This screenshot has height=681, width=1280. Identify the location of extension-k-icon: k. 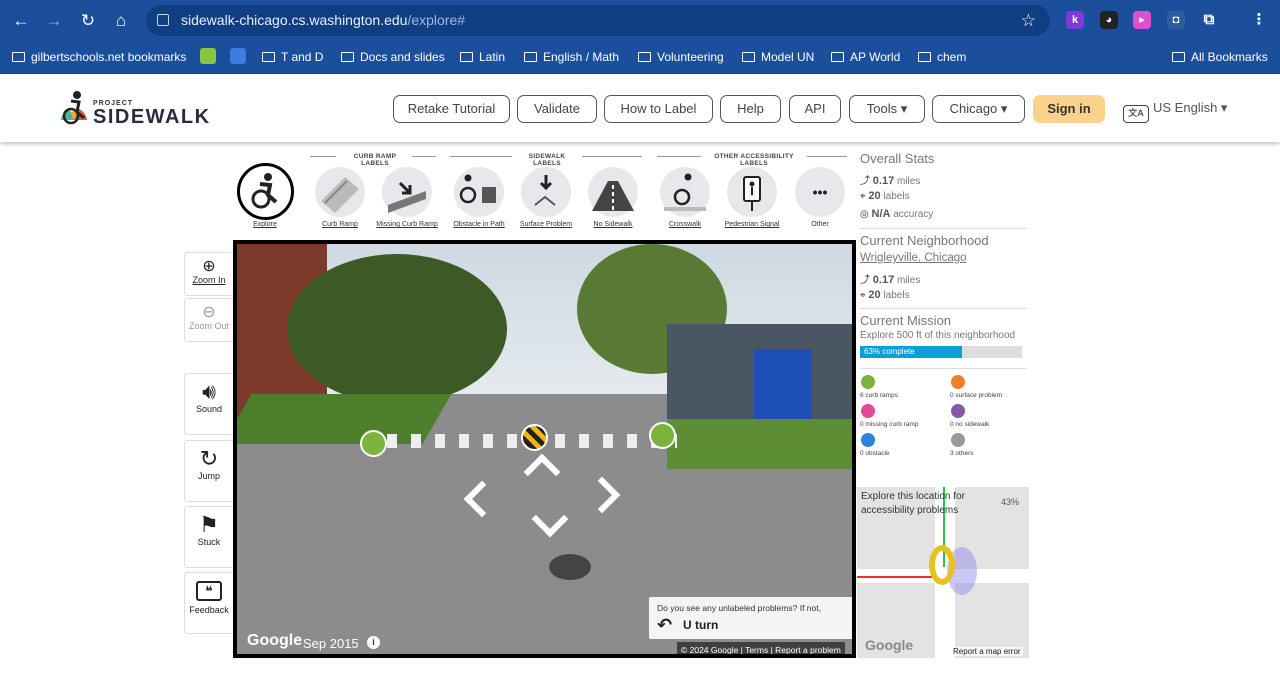
(1075, 20).